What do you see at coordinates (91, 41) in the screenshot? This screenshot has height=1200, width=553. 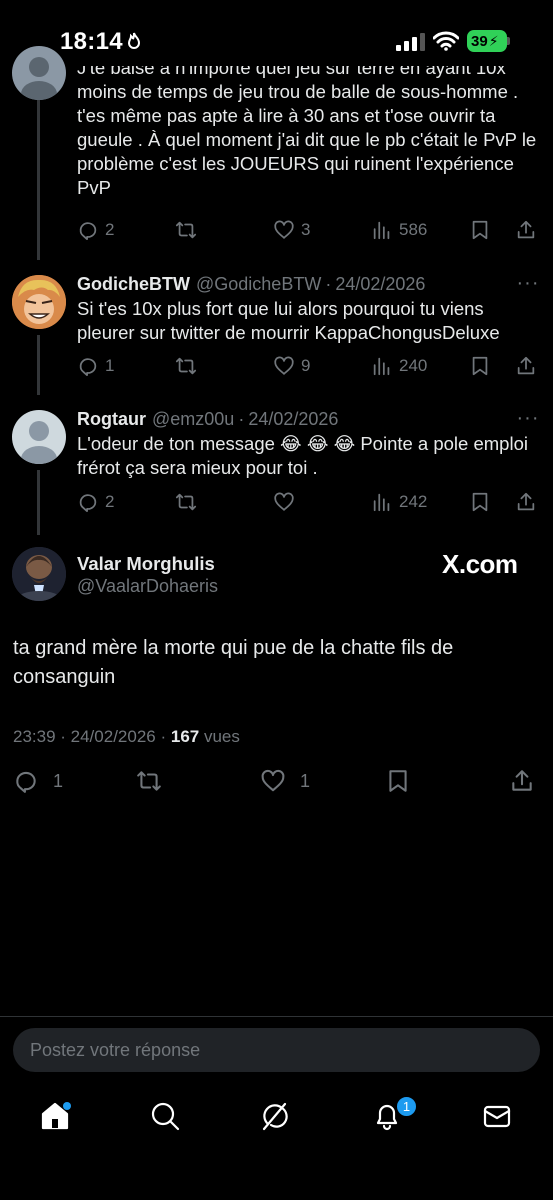 I see `status-time: 18:14` at bounding box center [91, 41].